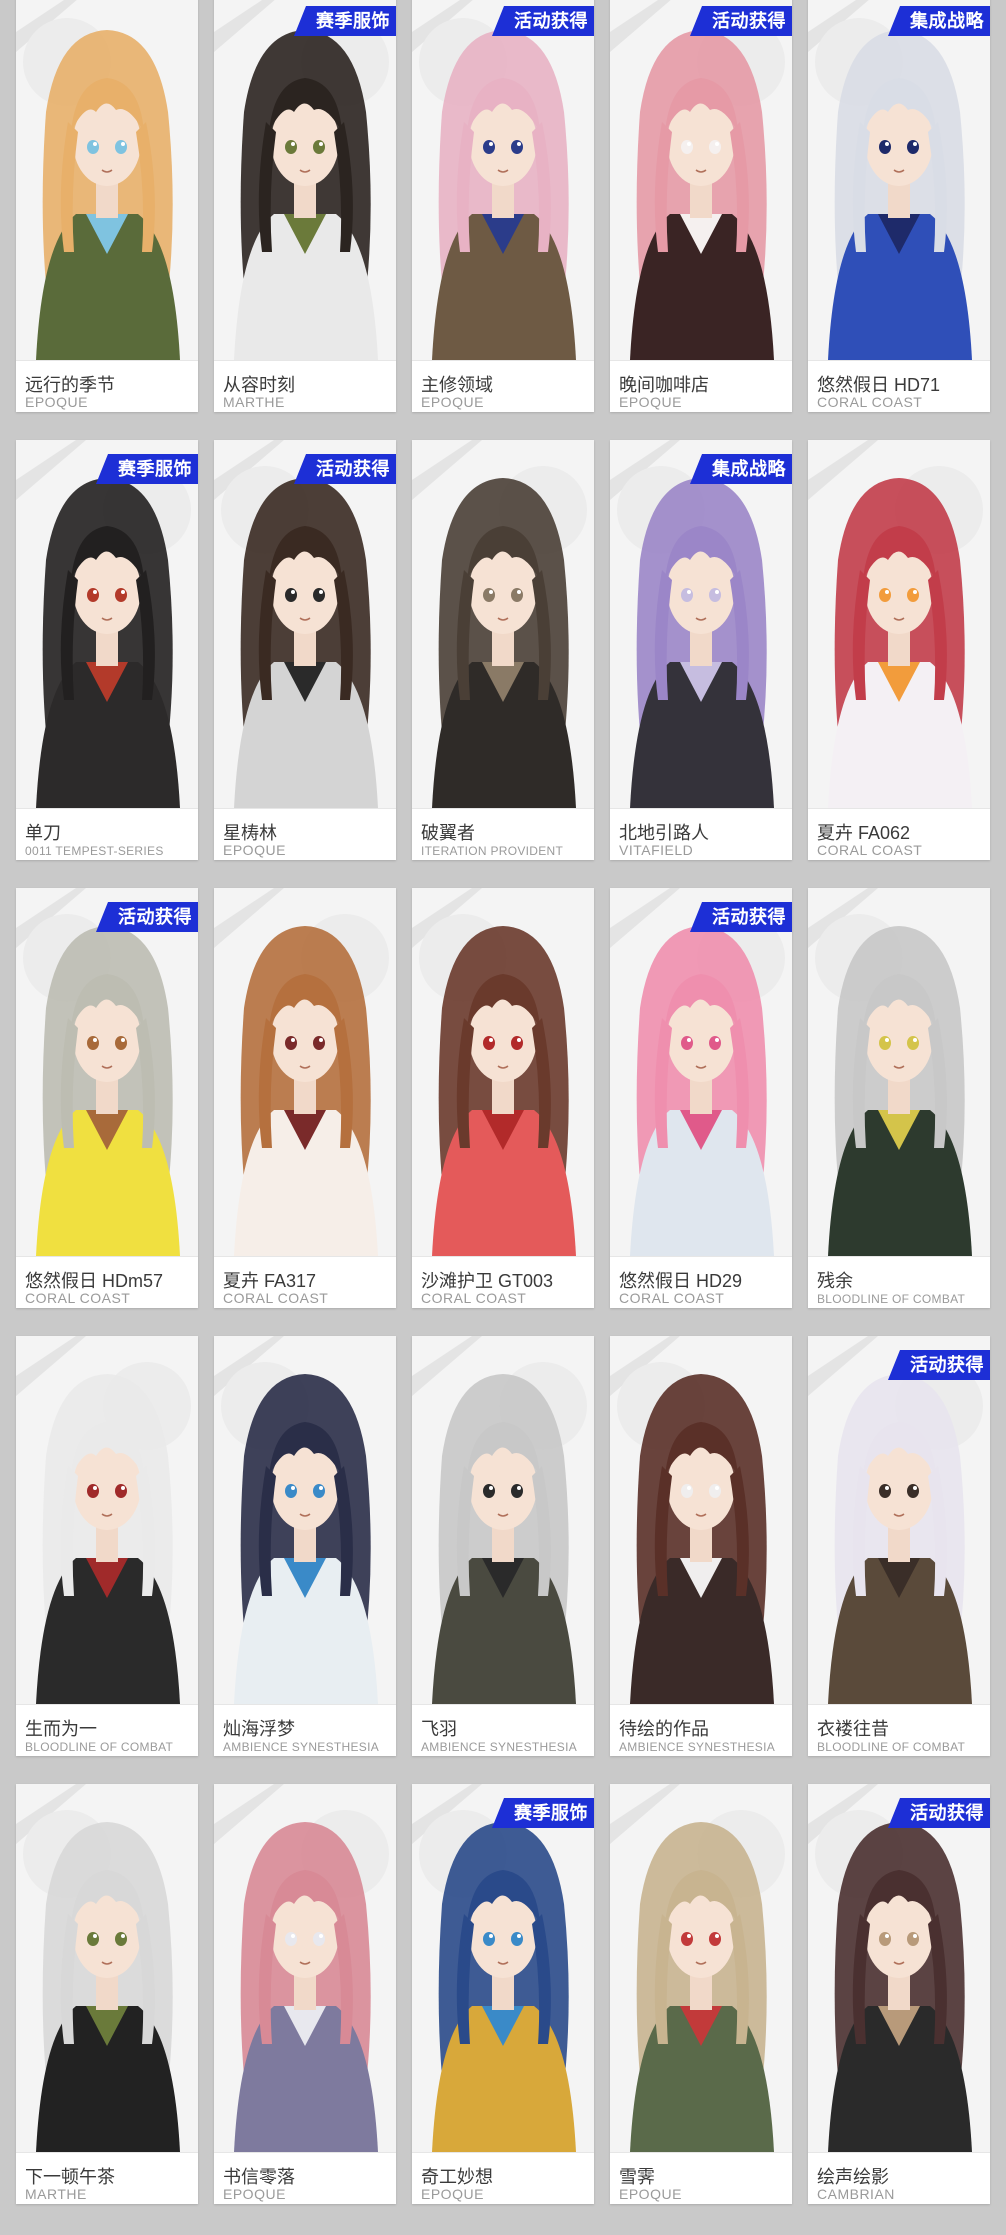  I want to click on skin-caption: 书信零落 EPOQUE, so click(305, 2178).